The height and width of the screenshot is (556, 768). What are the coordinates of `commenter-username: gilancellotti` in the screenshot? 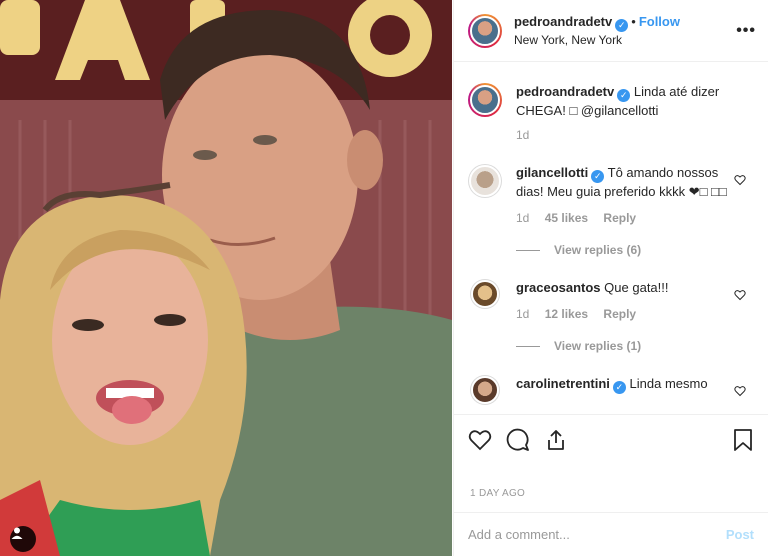 It's located at (552, 172).